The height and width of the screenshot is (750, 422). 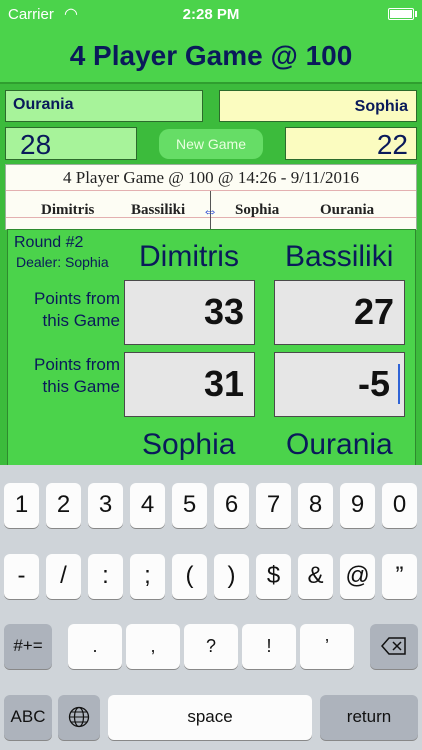 I want to click on key-colon: :, so click(x=105, y=576).